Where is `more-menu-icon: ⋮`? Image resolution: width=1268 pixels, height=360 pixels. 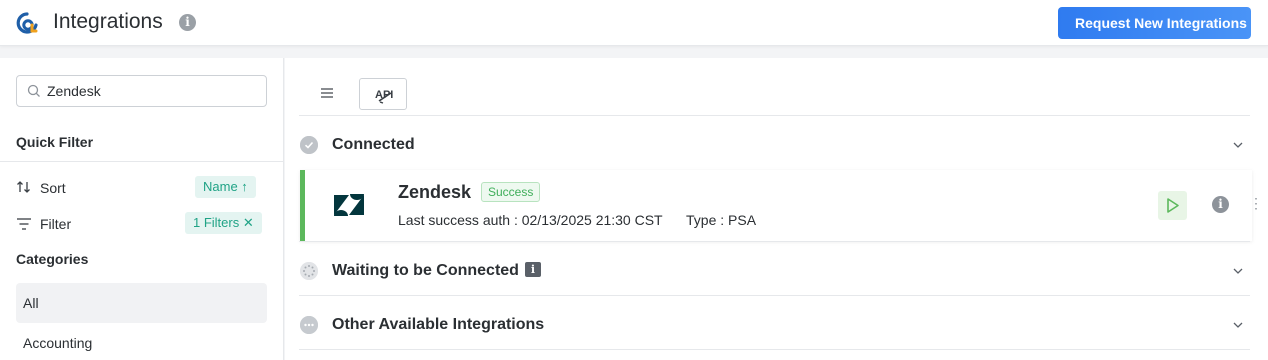 more-menu-icon: ⋮ is located at coordinates (1256, 203).